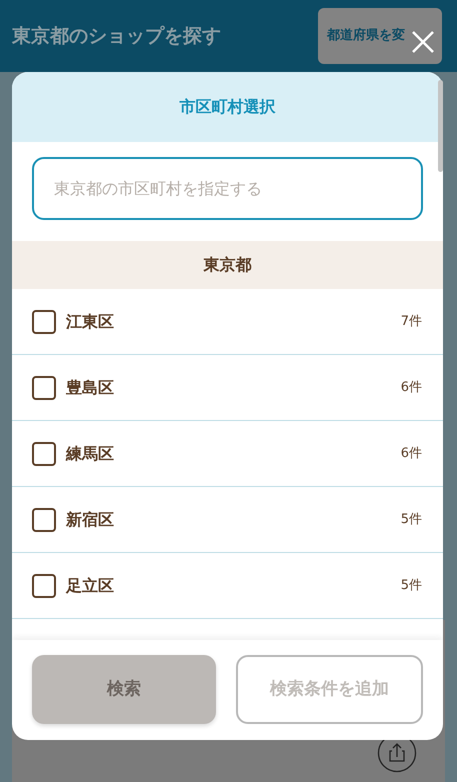 This screenshot has width=457, height=782. Describe the element at coordinates (227, 188) in the screenshot. I see `search-field: 東京都の市区町村を指定する` at that location.